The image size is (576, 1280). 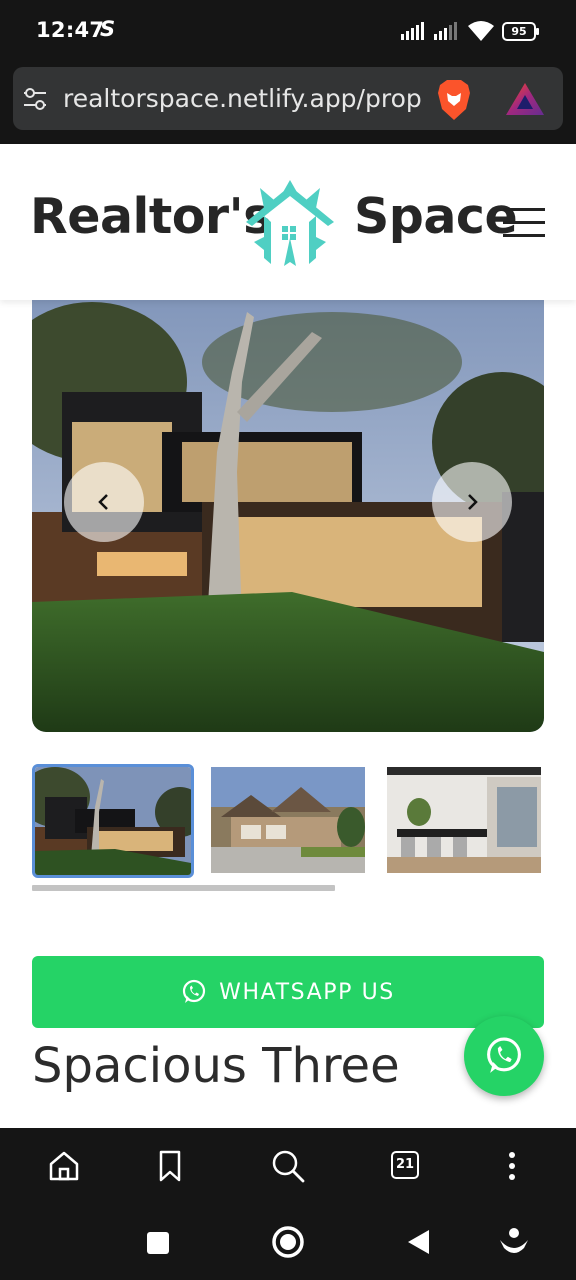 I want to click on assistant-icon, so click(x=514, y=1242).